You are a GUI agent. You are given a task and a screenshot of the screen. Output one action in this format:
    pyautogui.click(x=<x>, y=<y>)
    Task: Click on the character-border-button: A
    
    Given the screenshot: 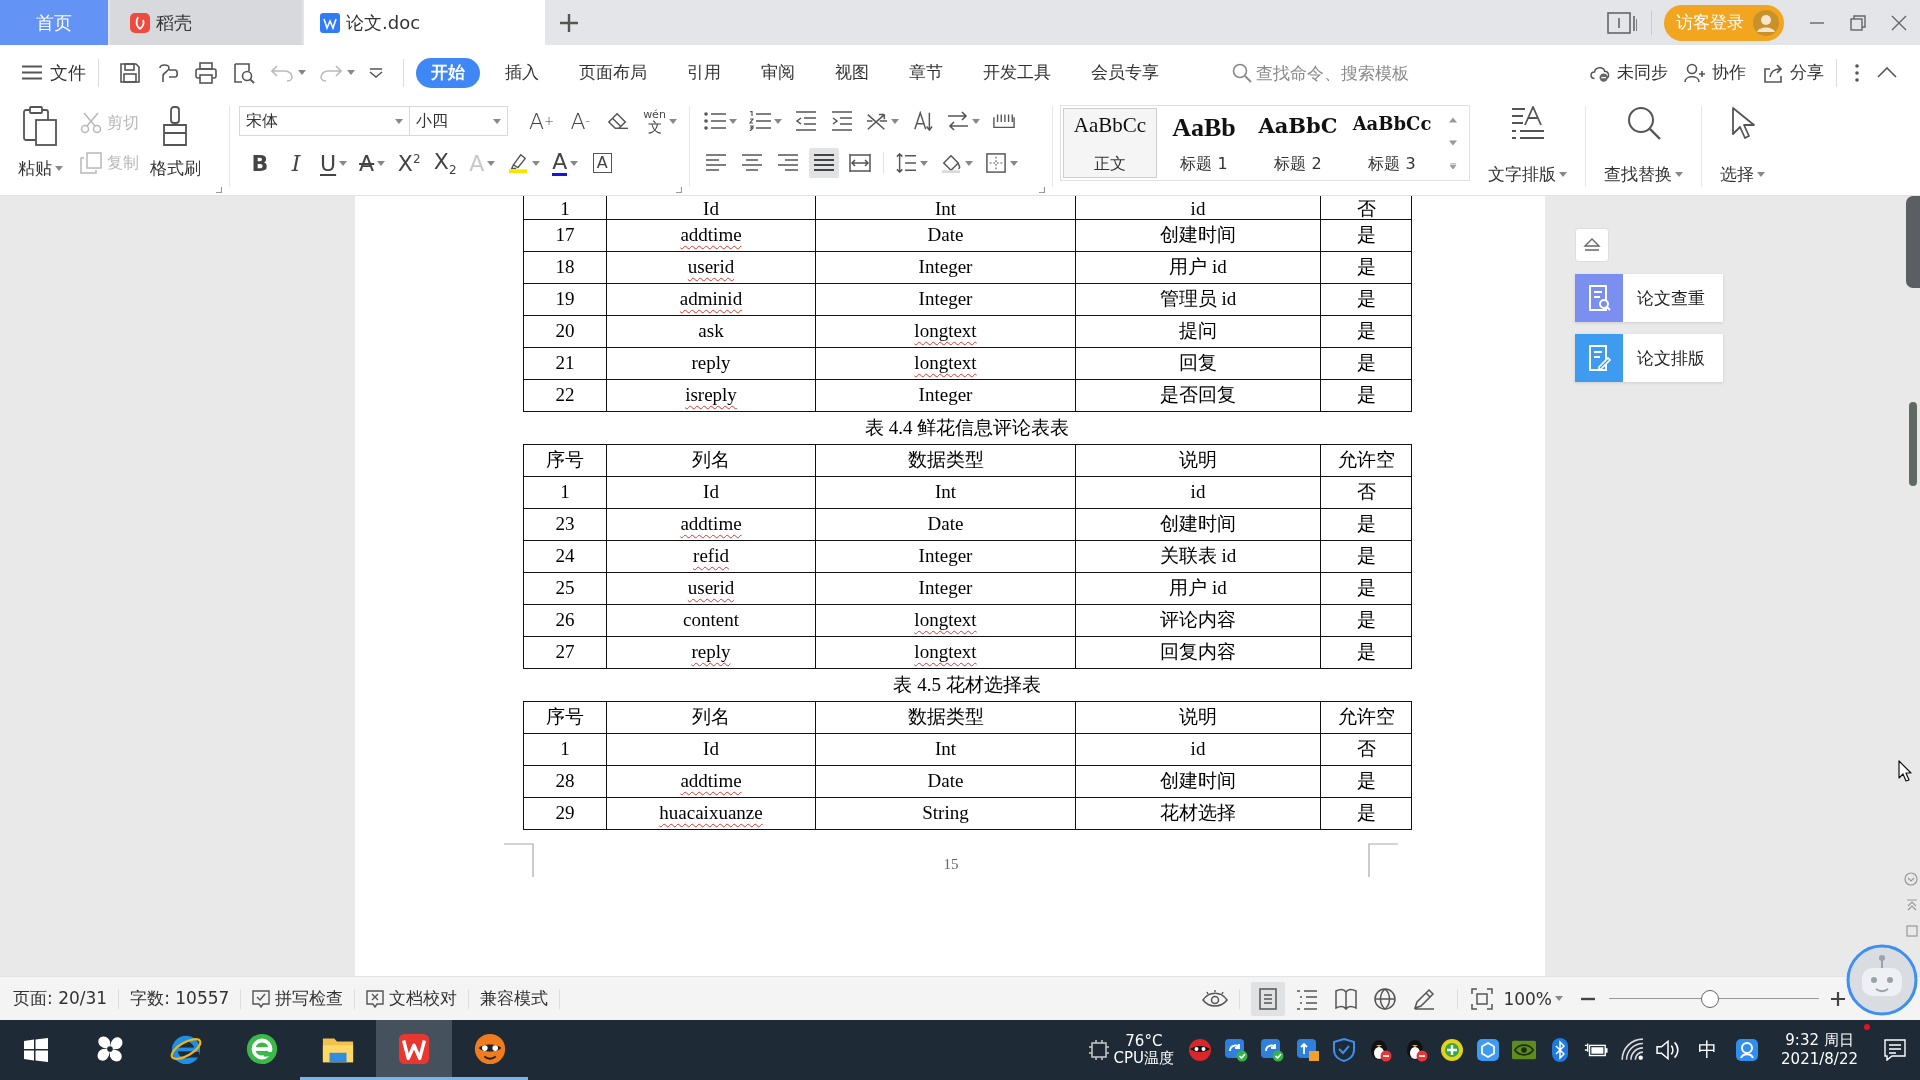 What is the action you would take?
    pyautogui.click(x=602, y=163)
    